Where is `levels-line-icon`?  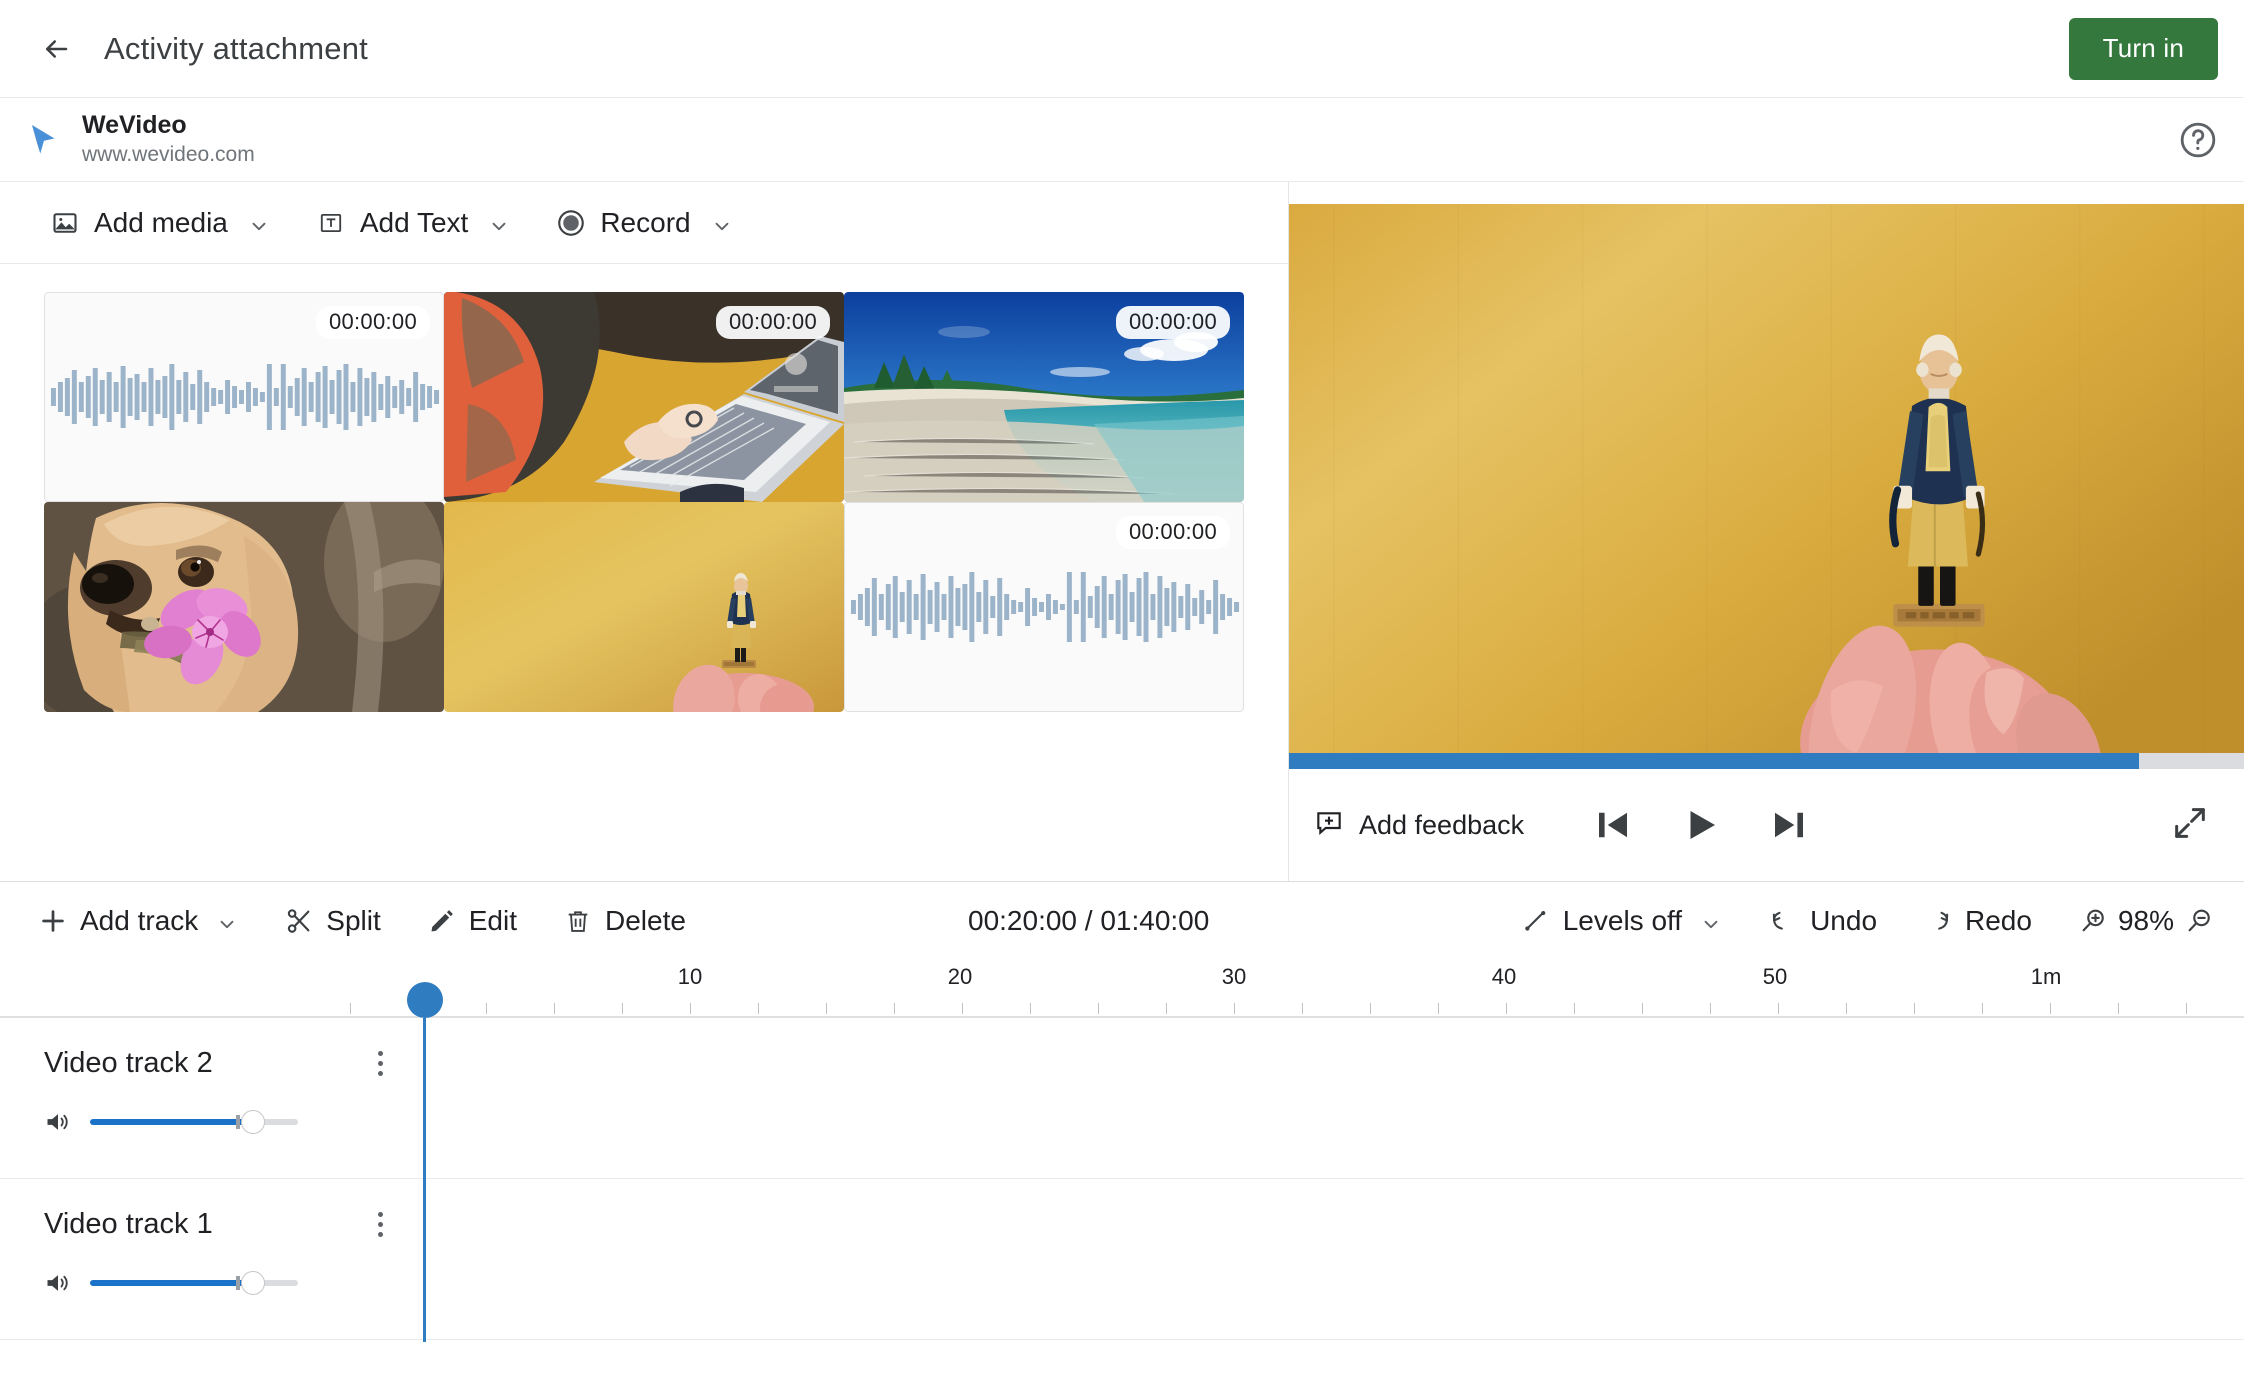
levels-line-icon is located at coordinates (1536, 921).